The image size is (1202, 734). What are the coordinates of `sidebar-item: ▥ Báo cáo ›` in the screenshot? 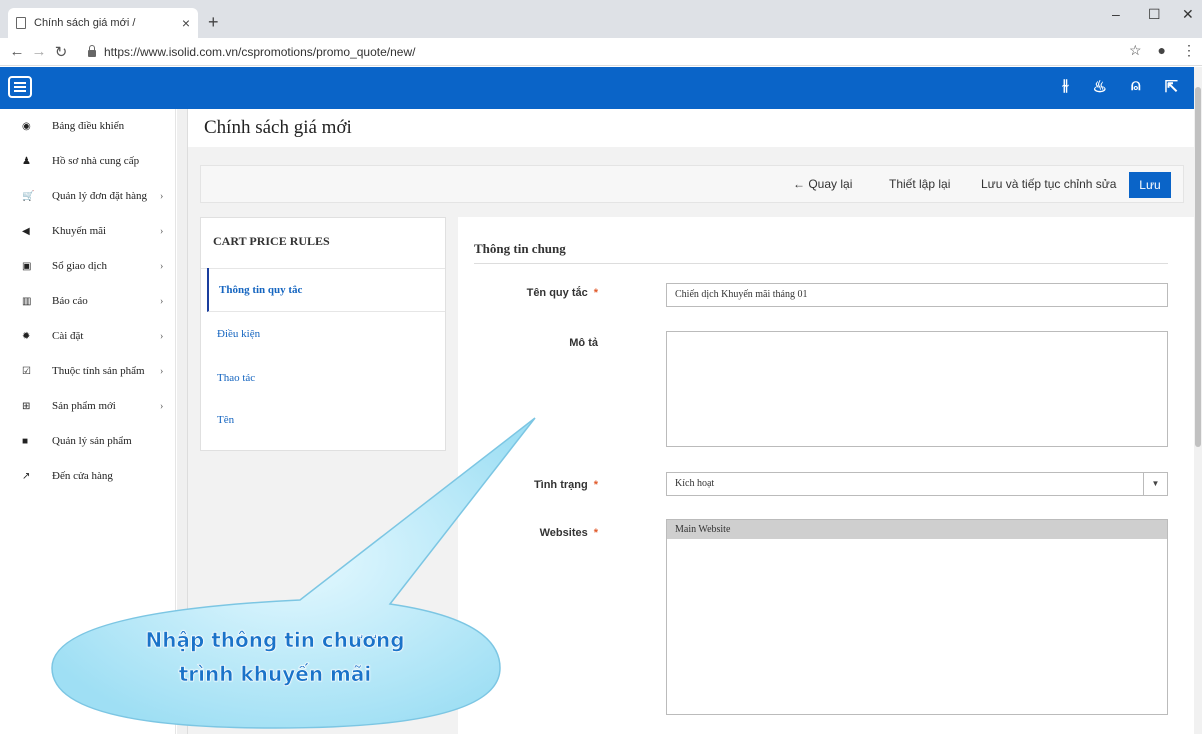 It's located at (88, 301).